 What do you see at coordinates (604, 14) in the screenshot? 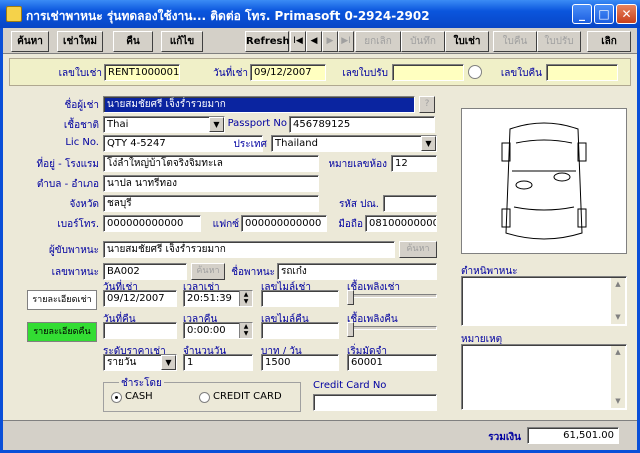
I see `maximize-button: □` at bounding box center [604, 14].